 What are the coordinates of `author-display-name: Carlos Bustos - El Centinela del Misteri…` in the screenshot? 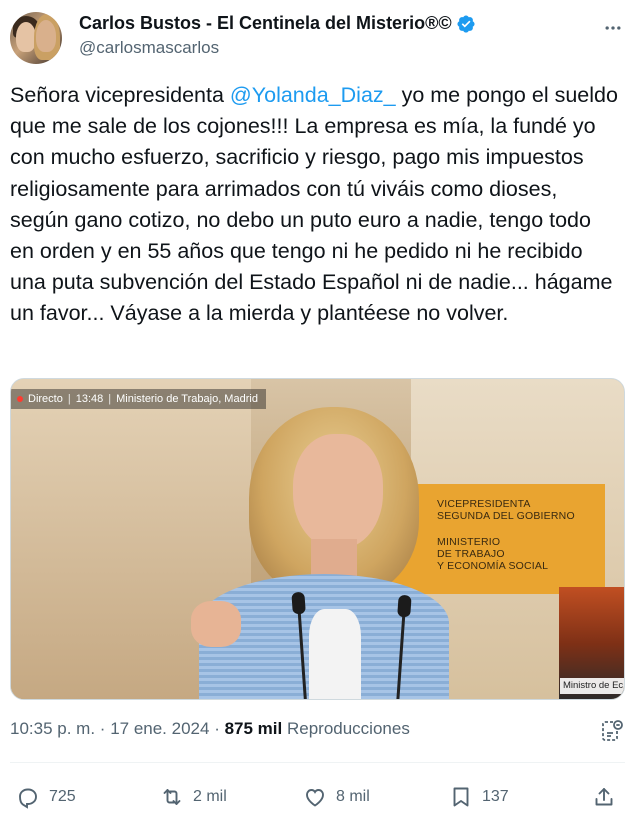 It's located at (265, 23).